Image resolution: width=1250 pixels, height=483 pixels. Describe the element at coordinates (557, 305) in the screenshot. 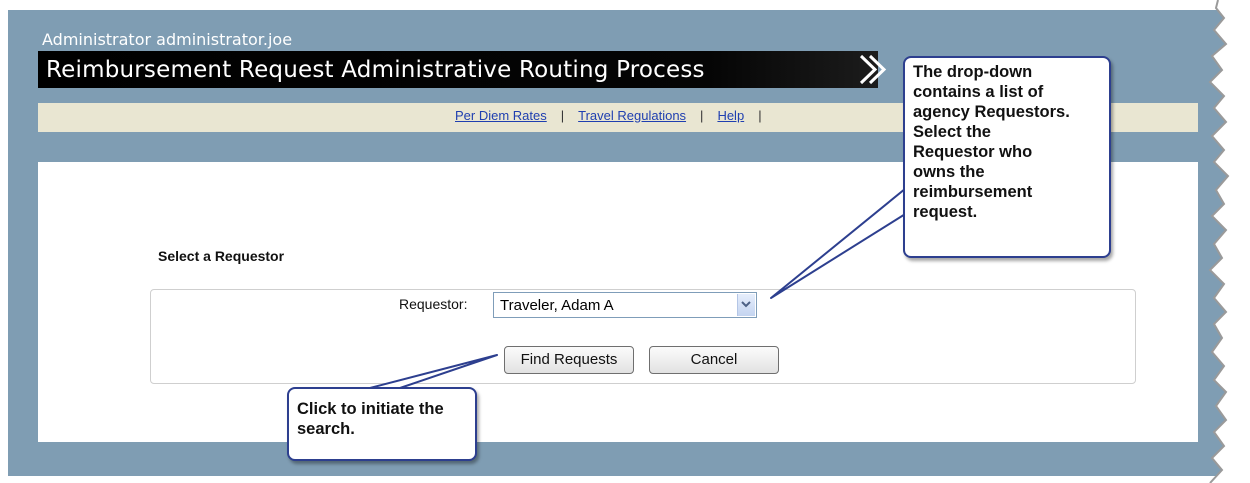

I see `requestor-selected-value: Traveler, Adam A` at that location.